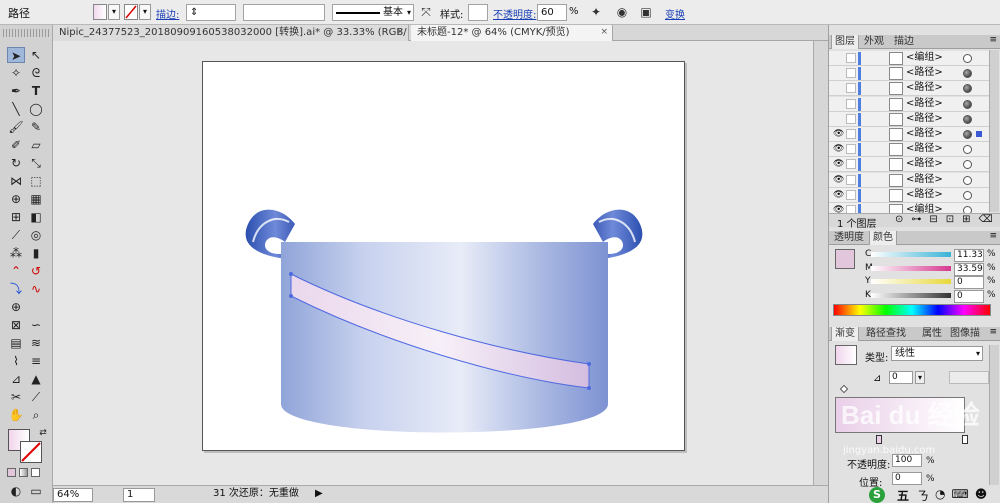 This screenshot has height=503, width=1000. What do you see at coordinates (874, 42) in the screenshot?
I see `tab-appearance: 外观` at bounding box center [874, 42].